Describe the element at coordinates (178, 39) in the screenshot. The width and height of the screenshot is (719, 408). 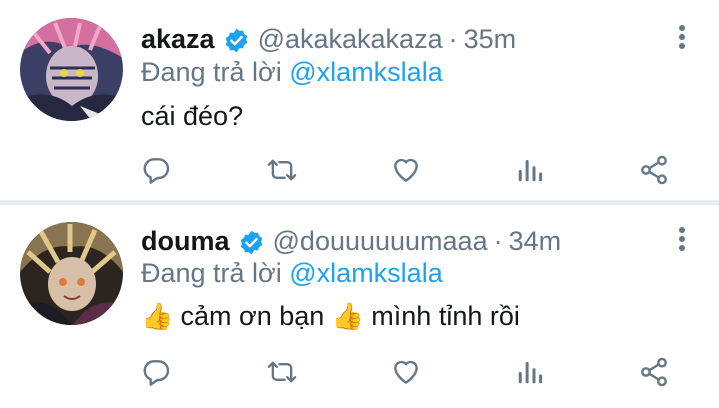
I see `display-name: akaza` at that location.